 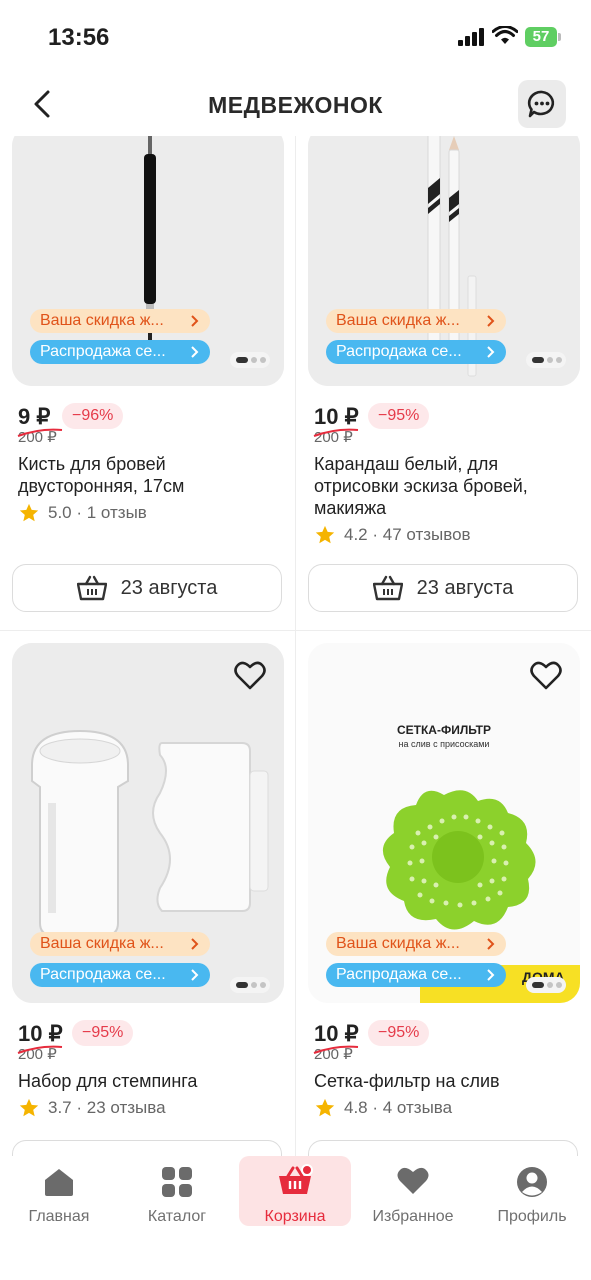 I want to click on top-bar: МЕДВЕЖОНОК, so click(x=295, y=105).